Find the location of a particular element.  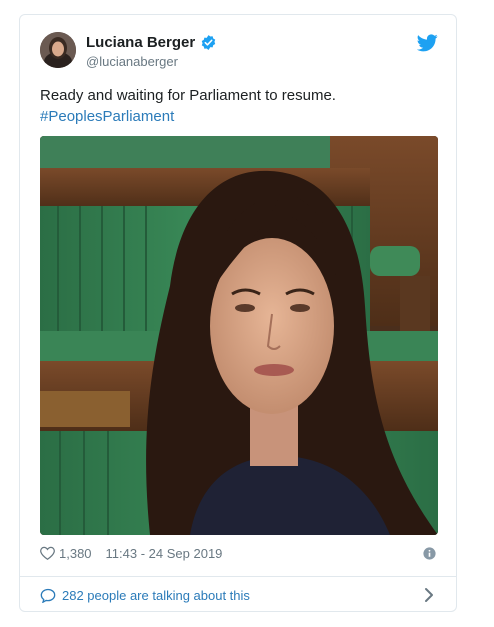

conversation-link: 282 people are talking about this is located at coordinates (239, 595).